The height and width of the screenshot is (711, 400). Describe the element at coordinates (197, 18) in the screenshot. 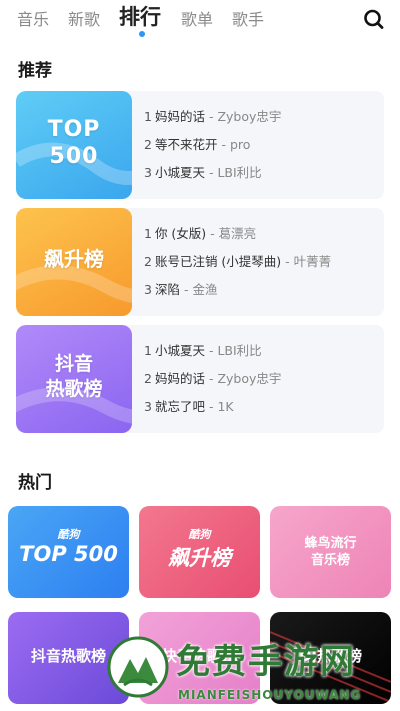

I see `tab-playlists: 歌单` at that location.